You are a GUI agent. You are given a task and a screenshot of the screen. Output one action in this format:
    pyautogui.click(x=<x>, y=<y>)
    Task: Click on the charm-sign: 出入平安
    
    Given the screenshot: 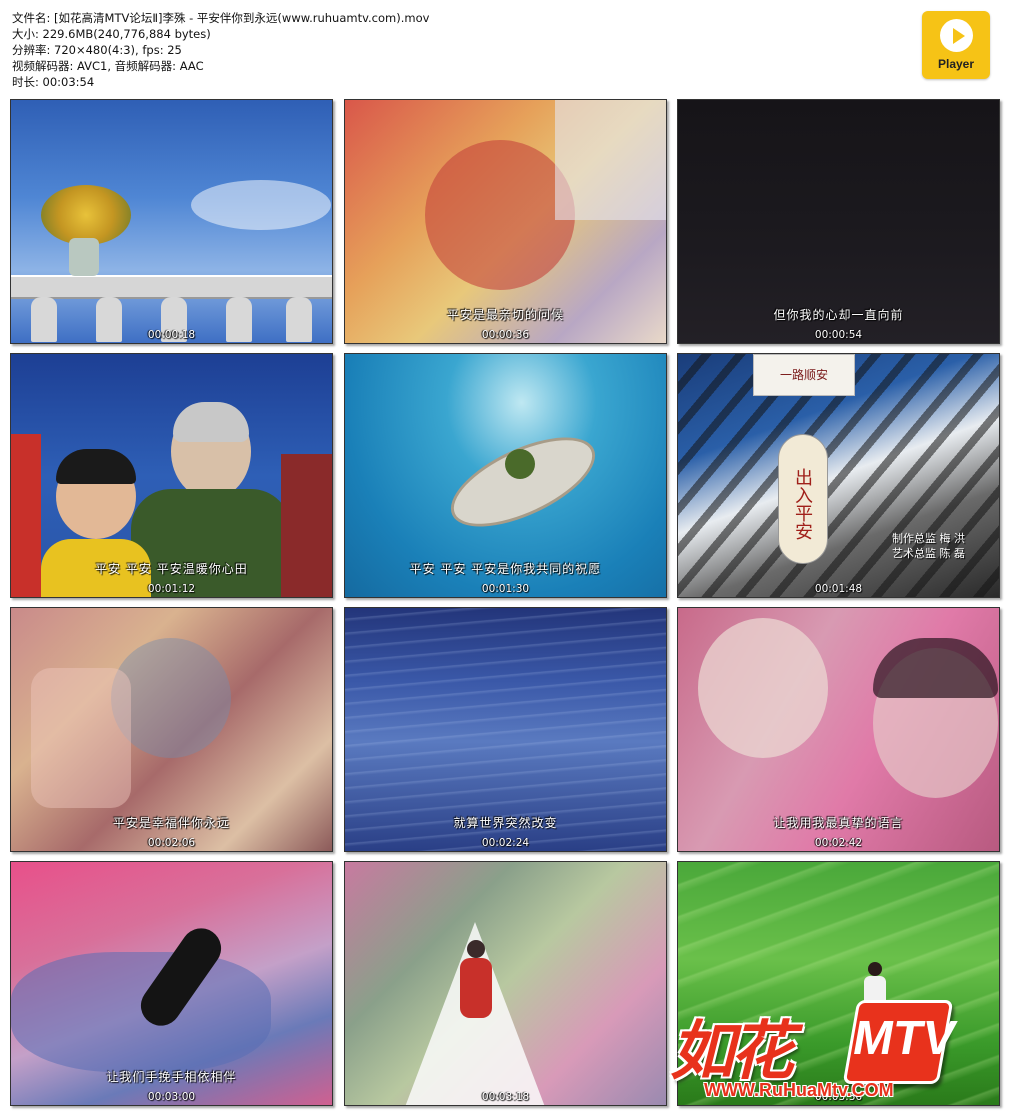 What is the action you would take?
    pyautogui.click(x=803, y=499)
    